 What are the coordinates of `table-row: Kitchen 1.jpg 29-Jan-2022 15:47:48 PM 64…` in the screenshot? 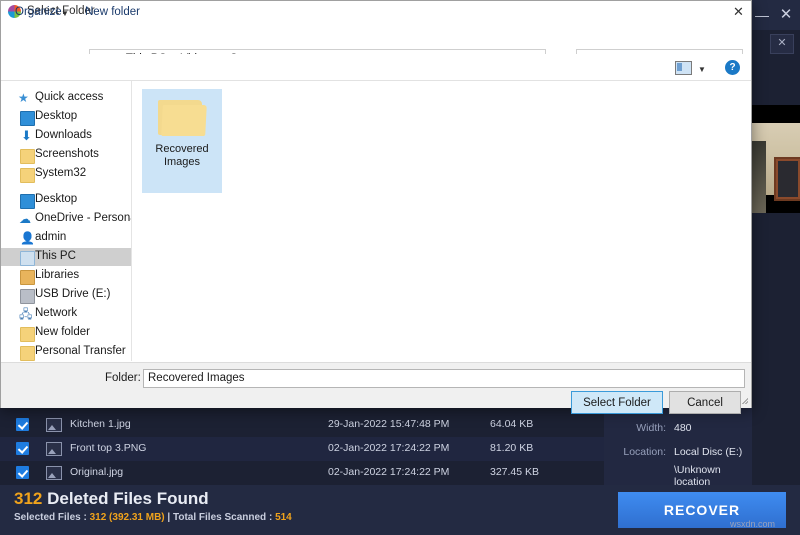 It's located at (302, 425).